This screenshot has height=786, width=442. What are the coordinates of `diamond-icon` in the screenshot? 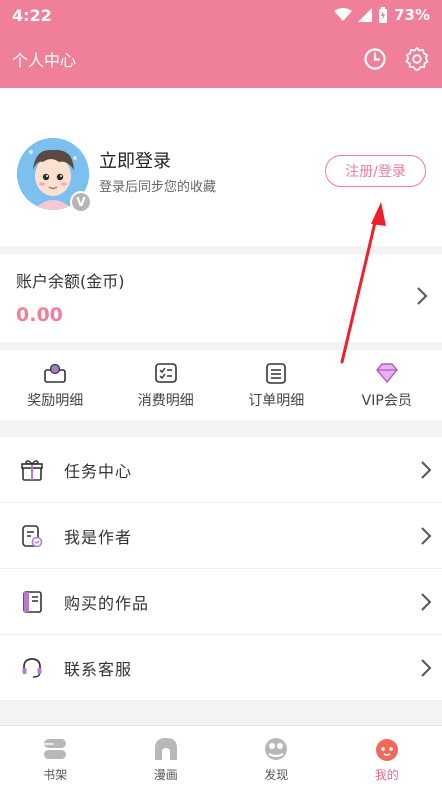 It's located at (387, 373).